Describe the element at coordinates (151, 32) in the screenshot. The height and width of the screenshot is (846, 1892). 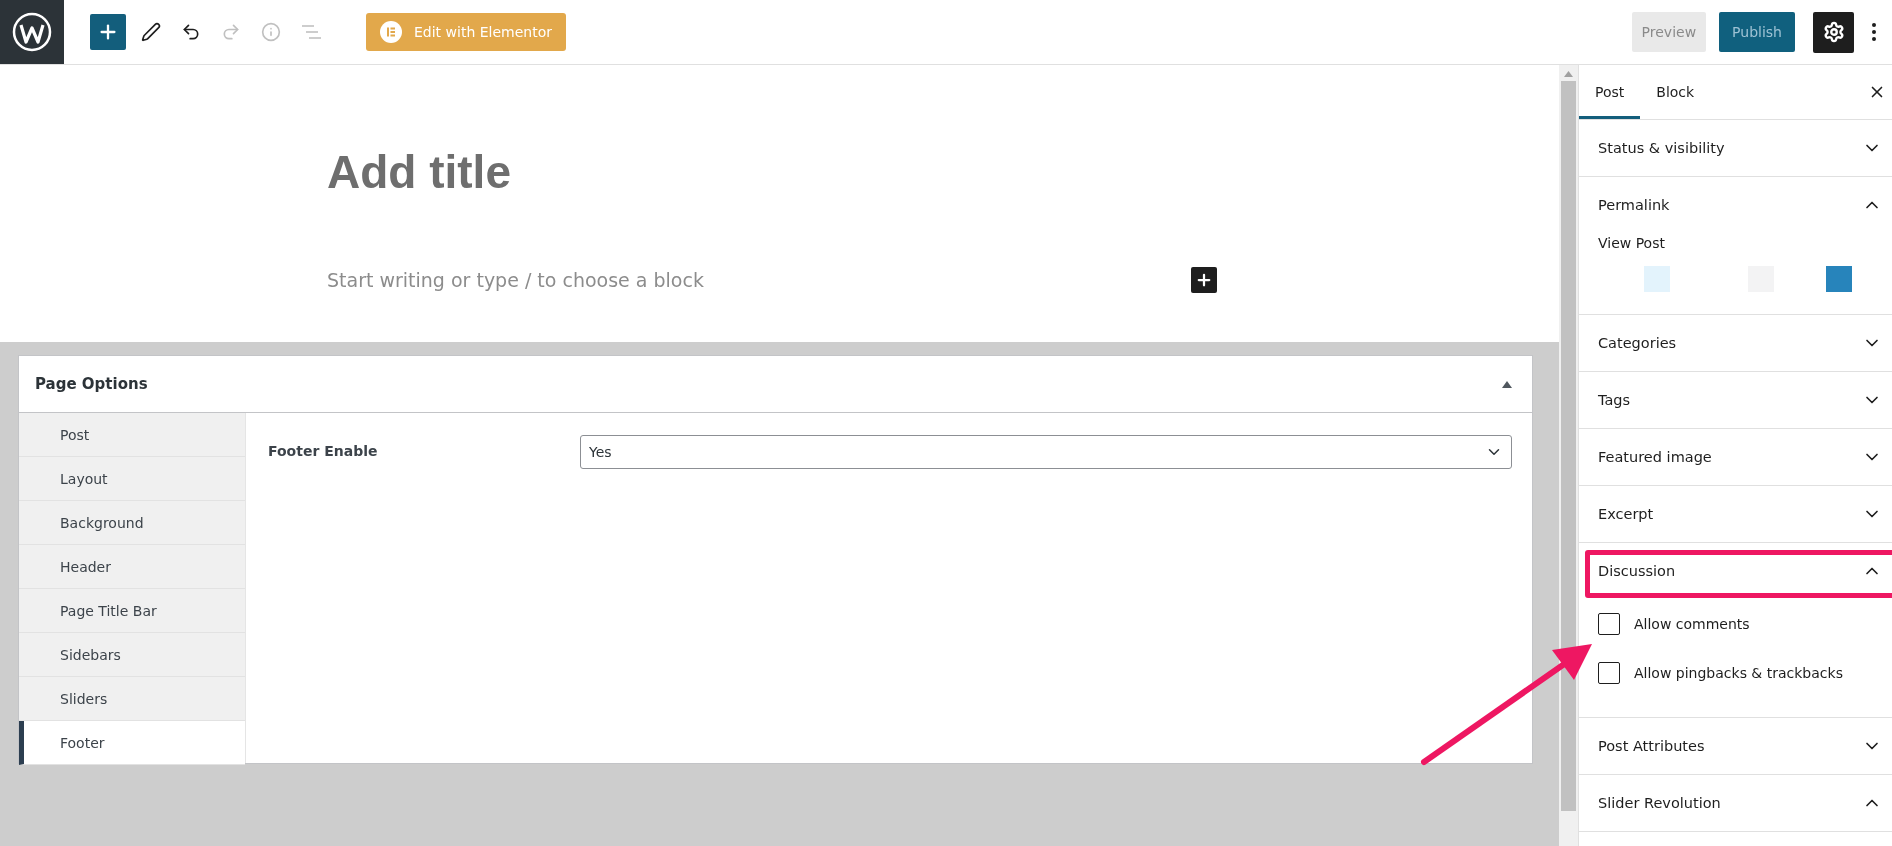
I see `pen-icon` at that location.